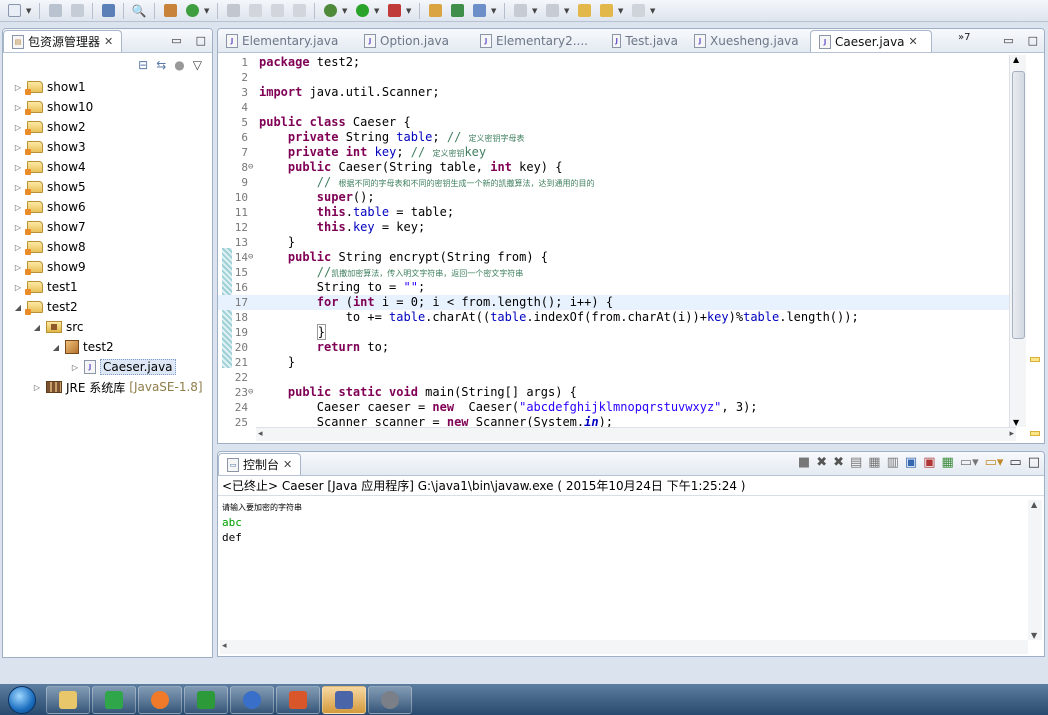 The image size is (1048, 715). What do you see at coordinates (224, 646) in the screenshot?
I see `scroll-left-icon: ◂` at bounding box center [224, 646].